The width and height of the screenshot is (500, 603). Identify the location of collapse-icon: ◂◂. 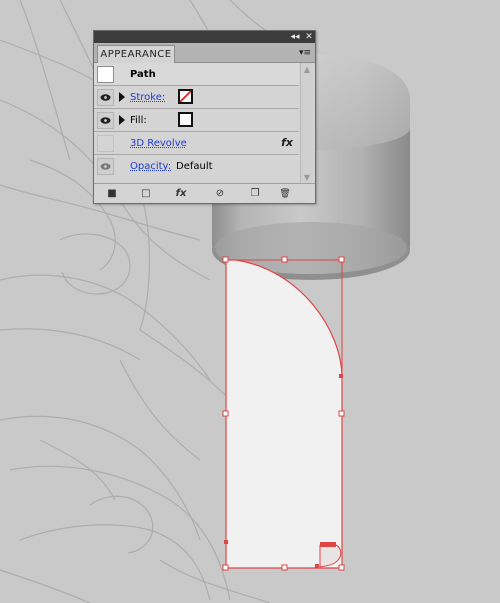
(295, 37).